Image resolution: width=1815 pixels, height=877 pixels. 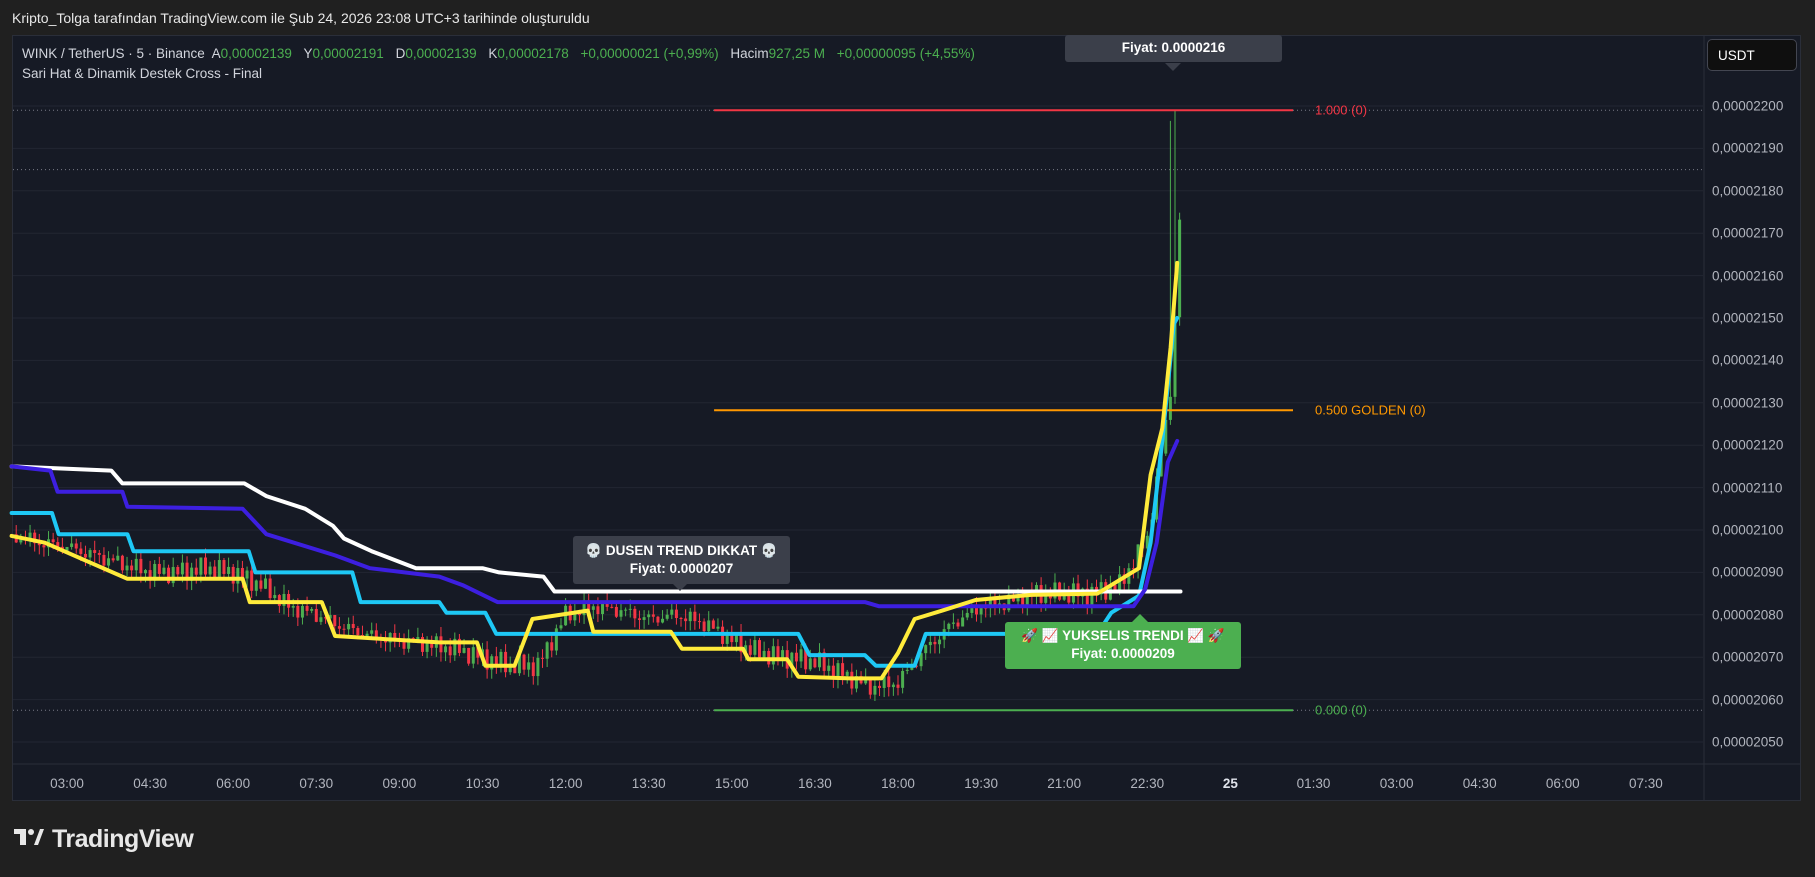 What do you see at coordinates (1748, 700) in the screenshot?
I see `price-tick-label: 0,00002060` at bounding box center [1748, 700].